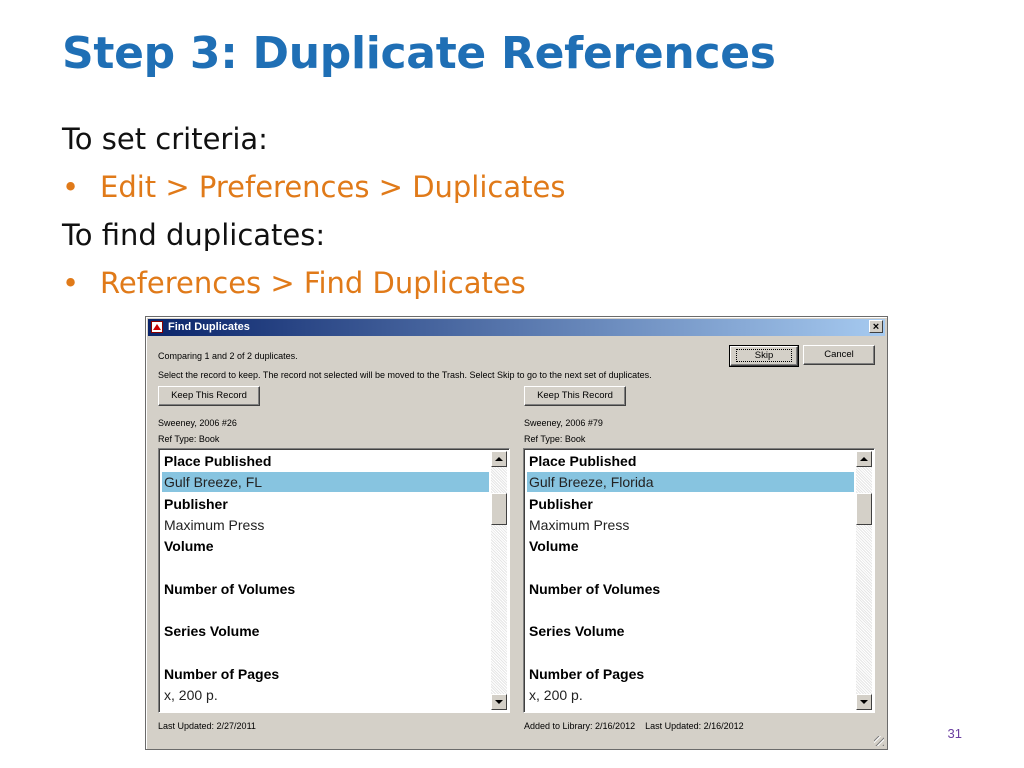  Describe the element at coordinates (839, 355) in the screenshot. I see `cancel-button: Cancel` at that location.